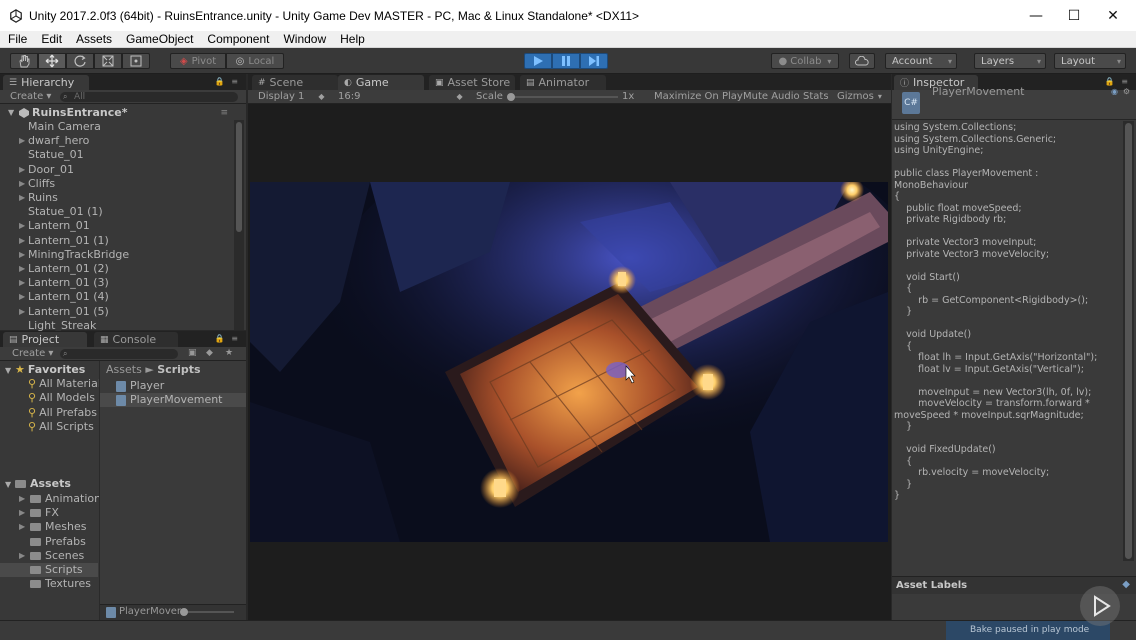  What do you see at coordinates (178, 369) in the screenshot?
I see `breadcrumb-scripts: Scripts` at bounding box center [178, 369].